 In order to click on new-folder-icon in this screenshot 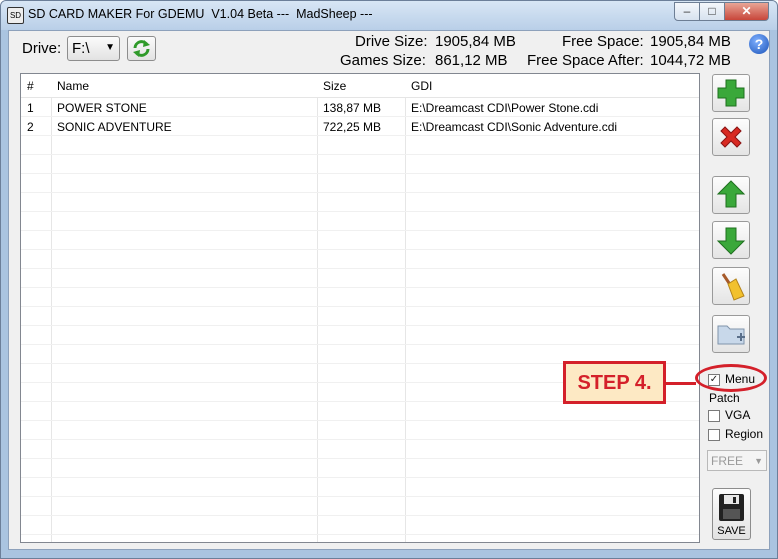, I will do `click(731, 335)`.